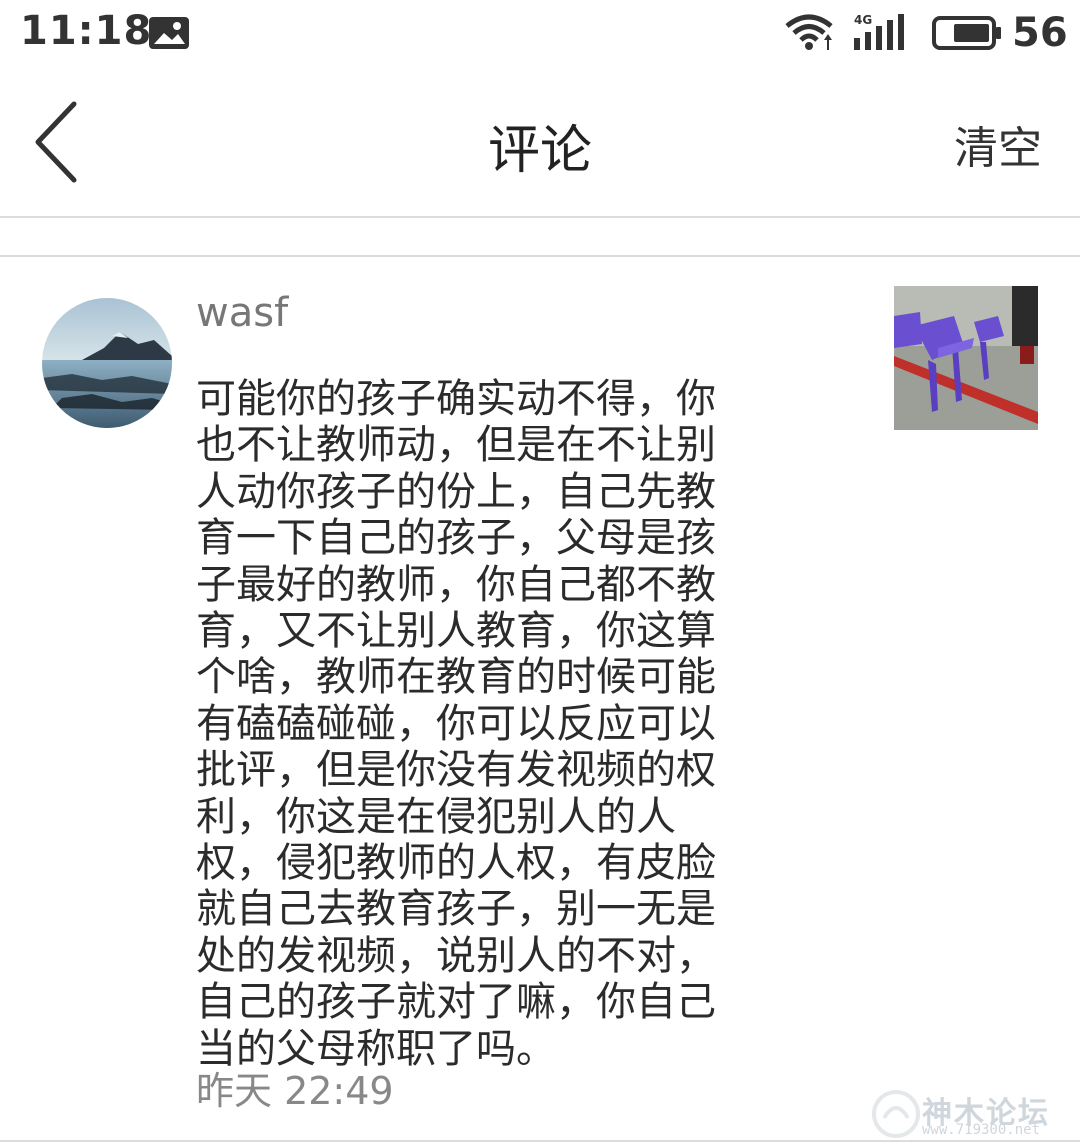  What do you see at coordinates (242, 313) in the screenshot?
I see `comment-username: wasf` at bounding box center [242, 313].